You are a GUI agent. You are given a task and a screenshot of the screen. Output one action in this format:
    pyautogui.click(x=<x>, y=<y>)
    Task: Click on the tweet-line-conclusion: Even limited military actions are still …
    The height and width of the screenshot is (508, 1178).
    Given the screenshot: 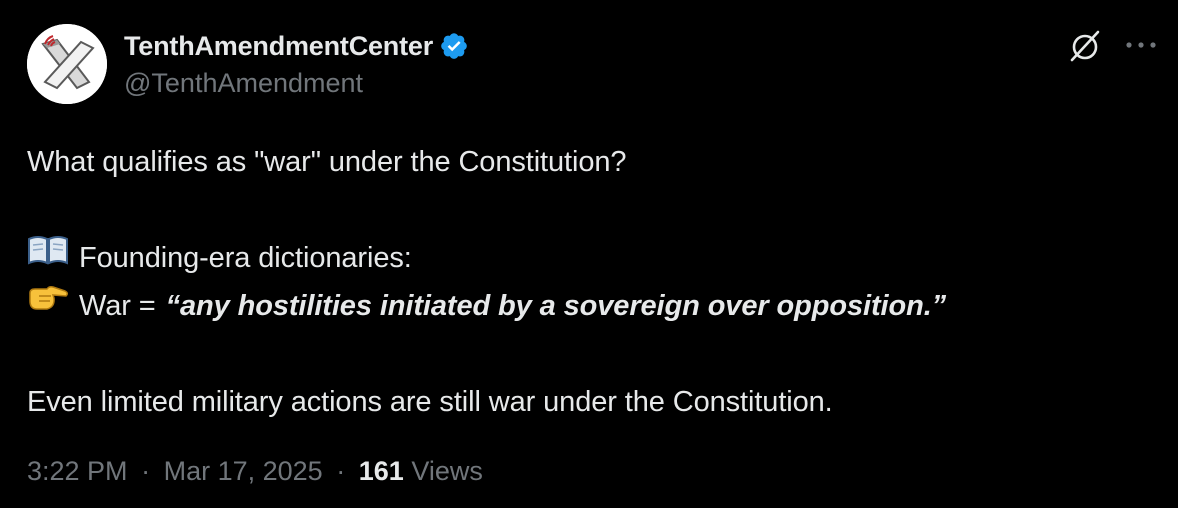 What is the action you would take?
    pyautogui.click(x=430, y=402)
    